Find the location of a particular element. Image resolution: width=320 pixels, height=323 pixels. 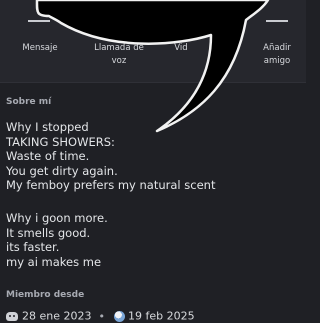

about-line: My femboy prefers my natural scent is located at coordinates (111, 185).